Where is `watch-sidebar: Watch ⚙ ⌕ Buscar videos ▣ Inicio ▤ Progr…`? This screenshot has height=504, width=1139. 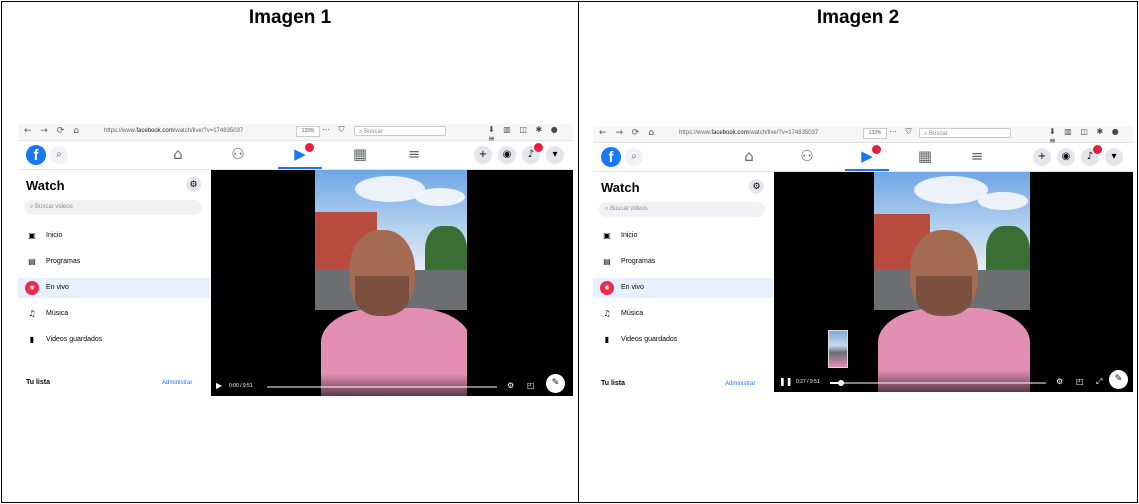 watch-sidebar: Watch ⚙ ⌕ Buscar videos ▣ Inicio ▤ Progr… is located at coordinates (683, 288).